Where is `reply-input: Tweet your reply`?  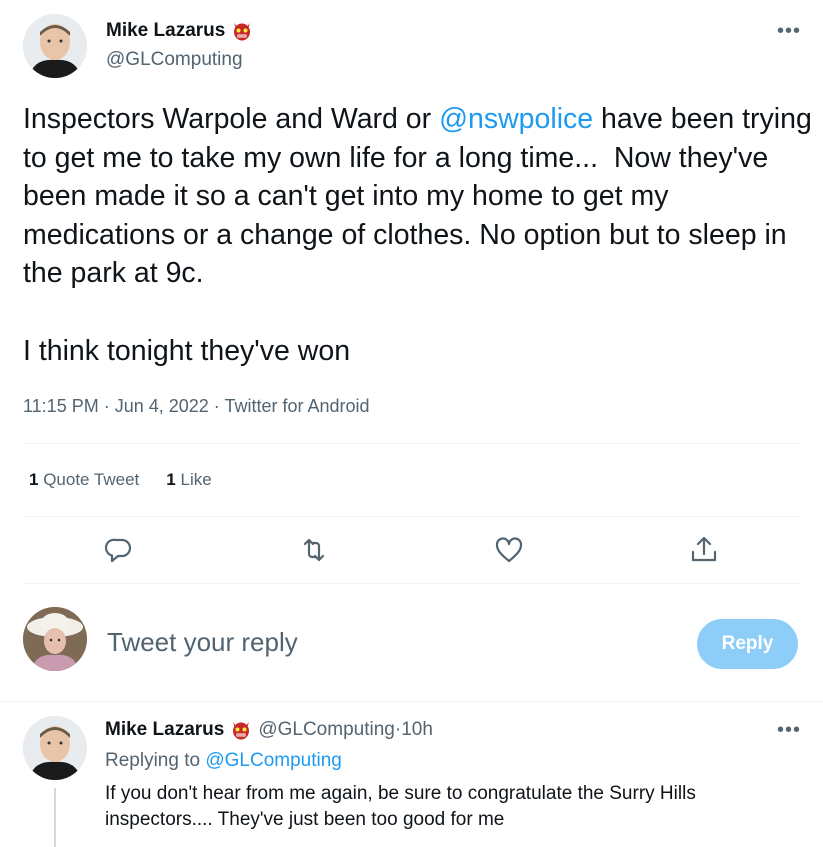 reply-input: Tweet your reply is located at coordinates (202, 642).